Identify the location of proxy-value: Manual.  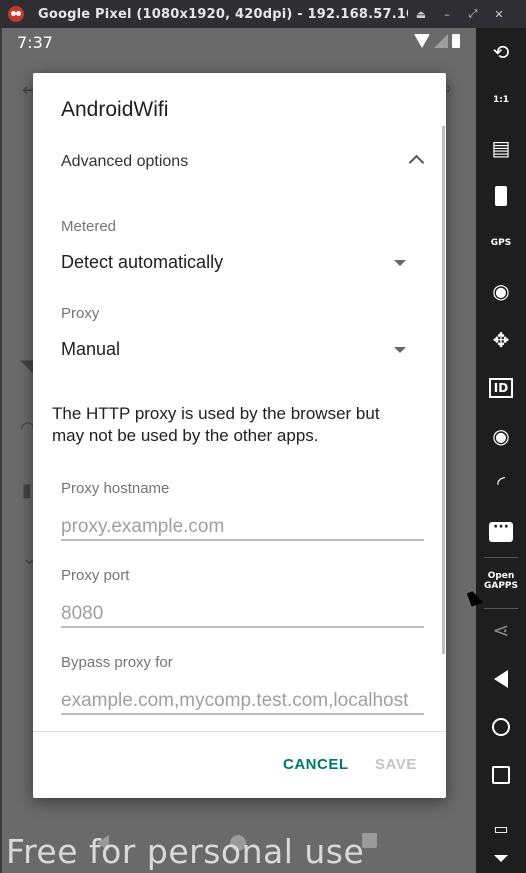
(91, 349).